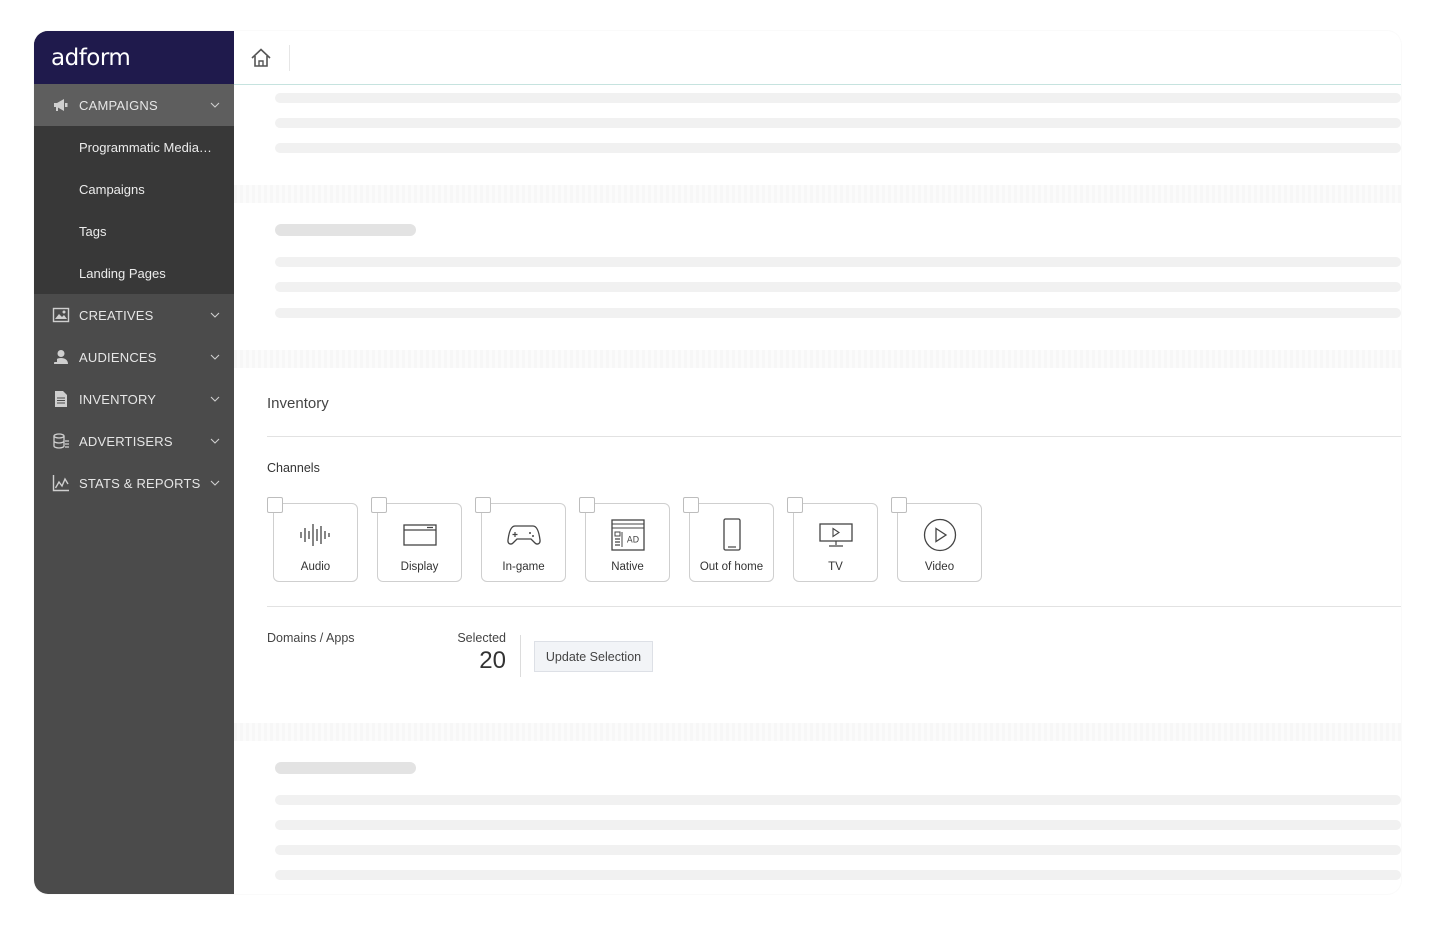 Image resolution: width=1434 pixels, height=925 pixels. I want to click on channel-tile-tv: TV, so click(832, 539).